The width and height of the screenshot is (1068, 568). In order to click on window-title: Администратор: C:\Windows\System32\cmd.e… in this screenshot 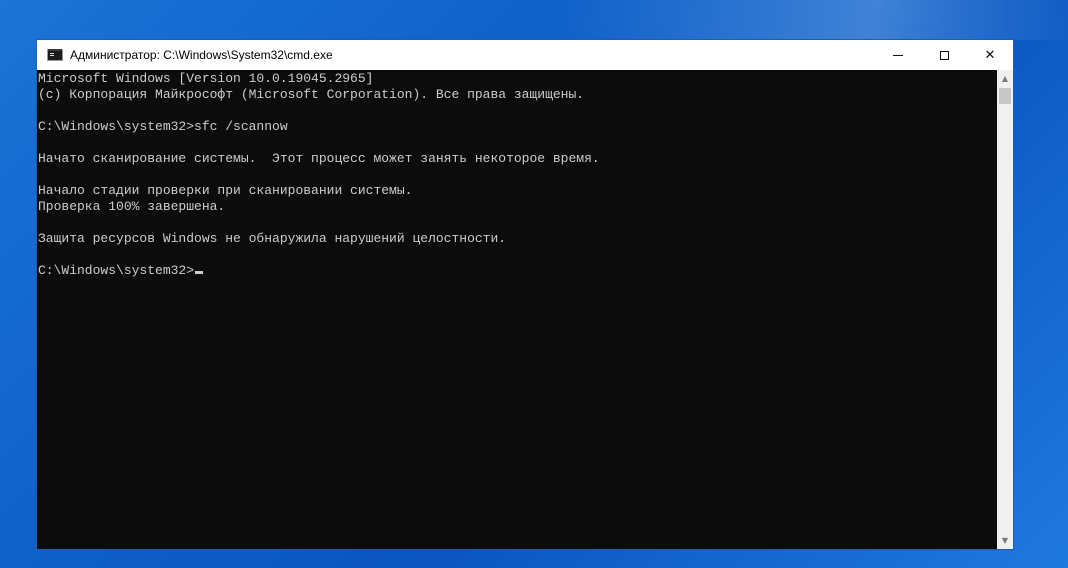, I will do `click(201, 55)`.